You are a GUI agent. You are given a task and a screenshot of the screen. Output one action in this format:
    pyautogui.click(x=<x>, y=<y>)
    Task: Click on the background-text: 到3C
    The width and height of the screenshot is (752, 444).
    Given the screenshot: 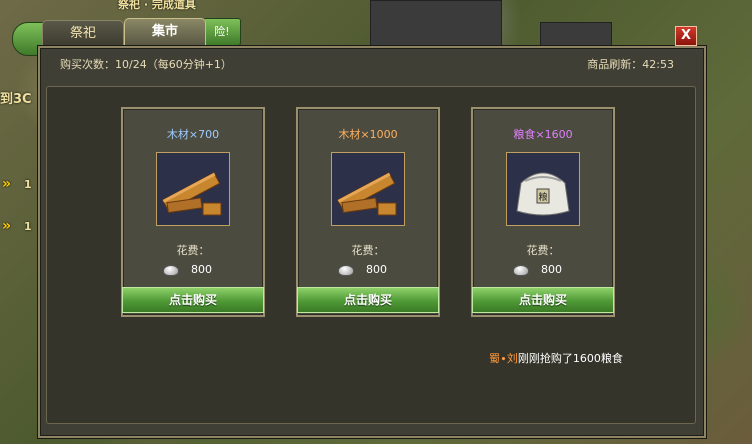 What is the action you would take?
    pyautogui.click(x=16, y=99)
    